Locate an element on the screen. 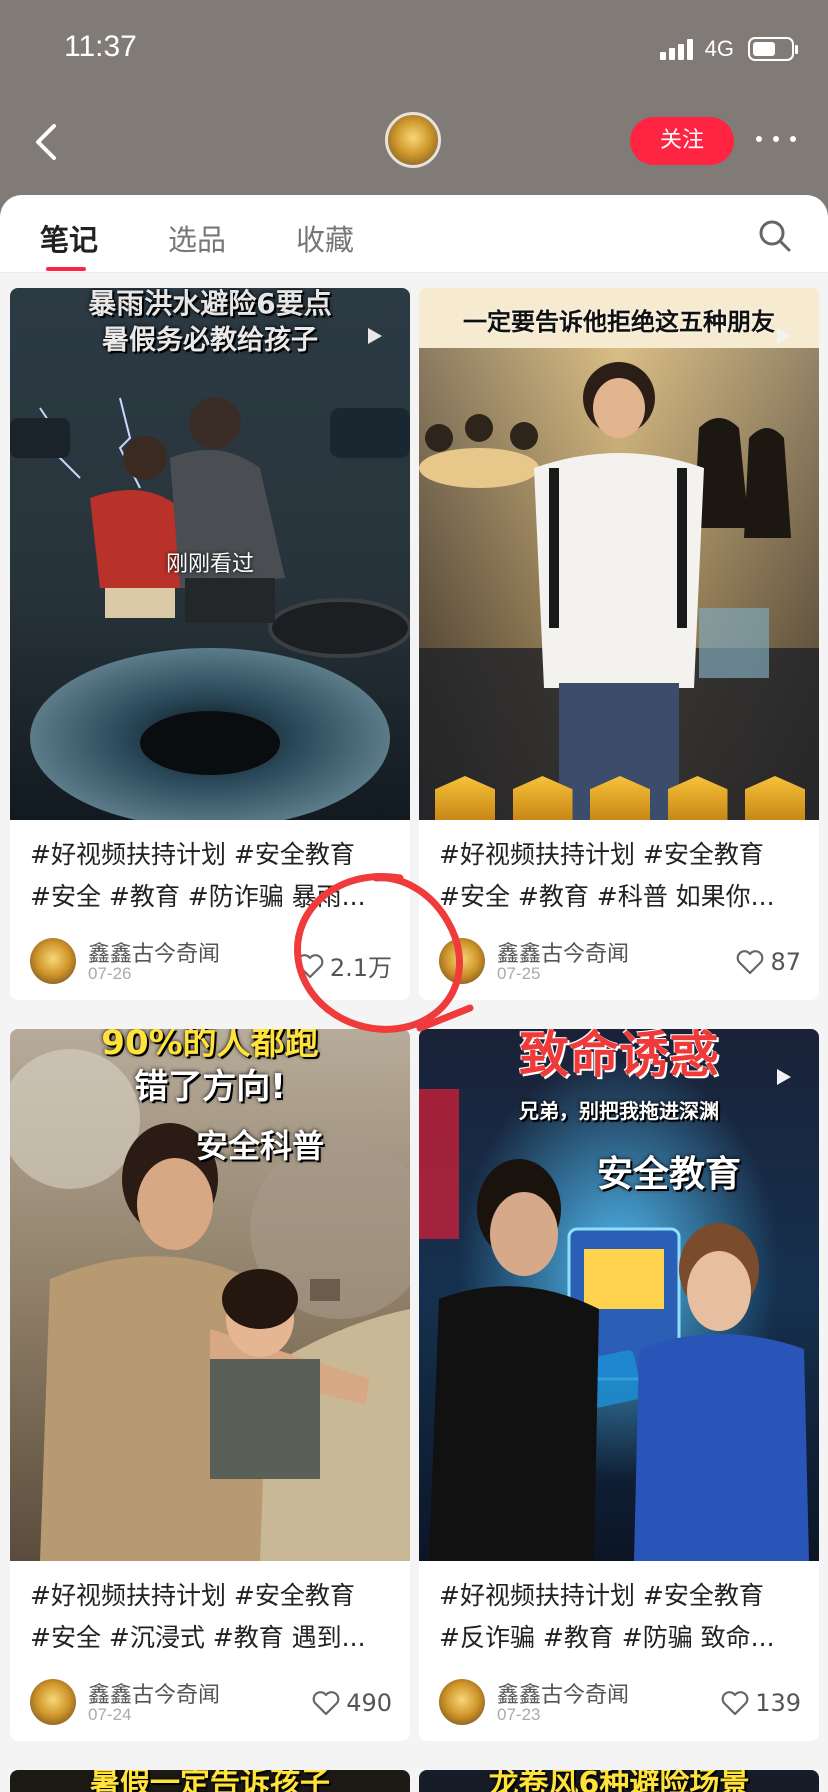 This screenshot has width=828, height=1792. cover-subtitle: 暑假务必教给孩子 is located at coordinates (210, 340).